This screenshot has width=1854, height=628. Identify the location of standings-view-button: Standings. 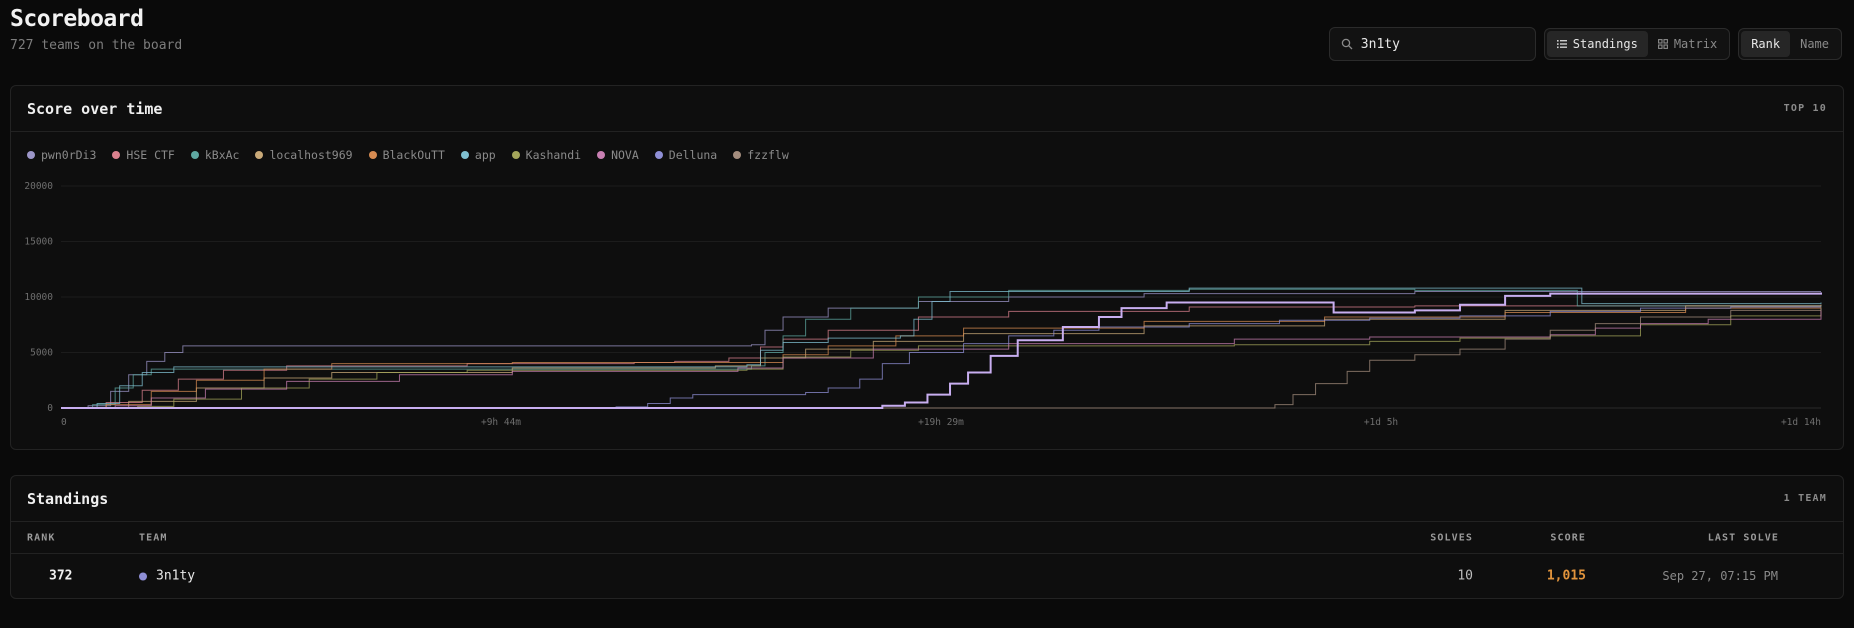
(1597, 44).